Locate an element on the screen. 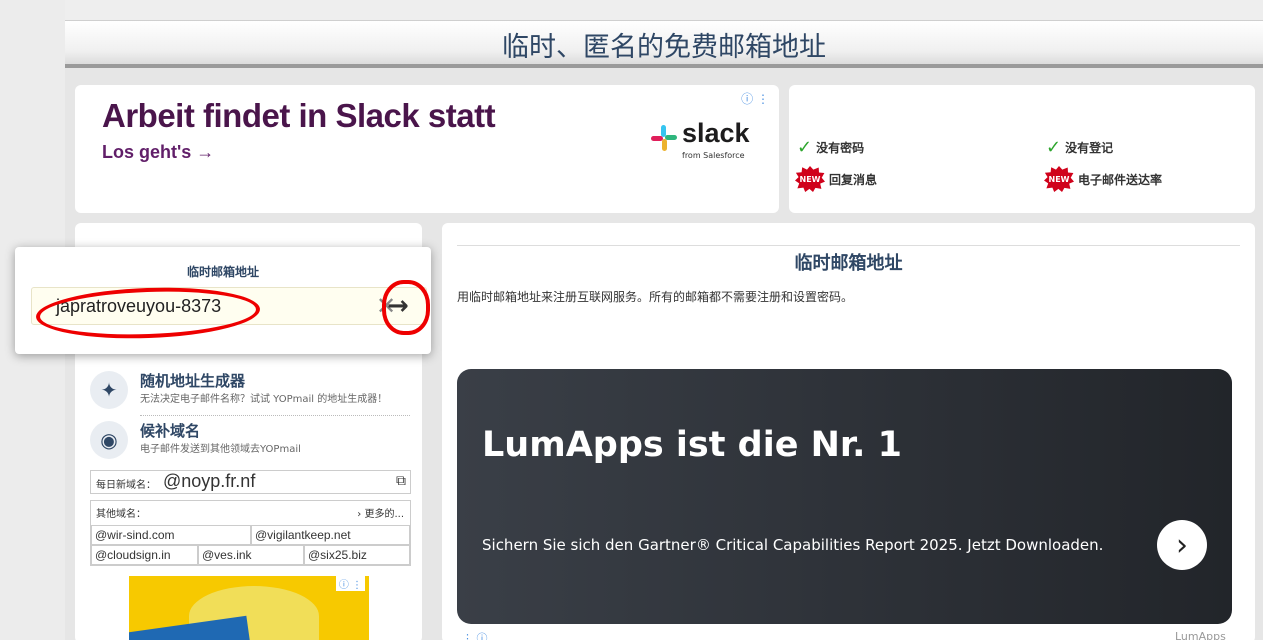 The width and height of the screenshot is (1263, 640). tool-subtitle: 电子邮件发送到其他领域去YOPmail is located at coordinates (220, 449).